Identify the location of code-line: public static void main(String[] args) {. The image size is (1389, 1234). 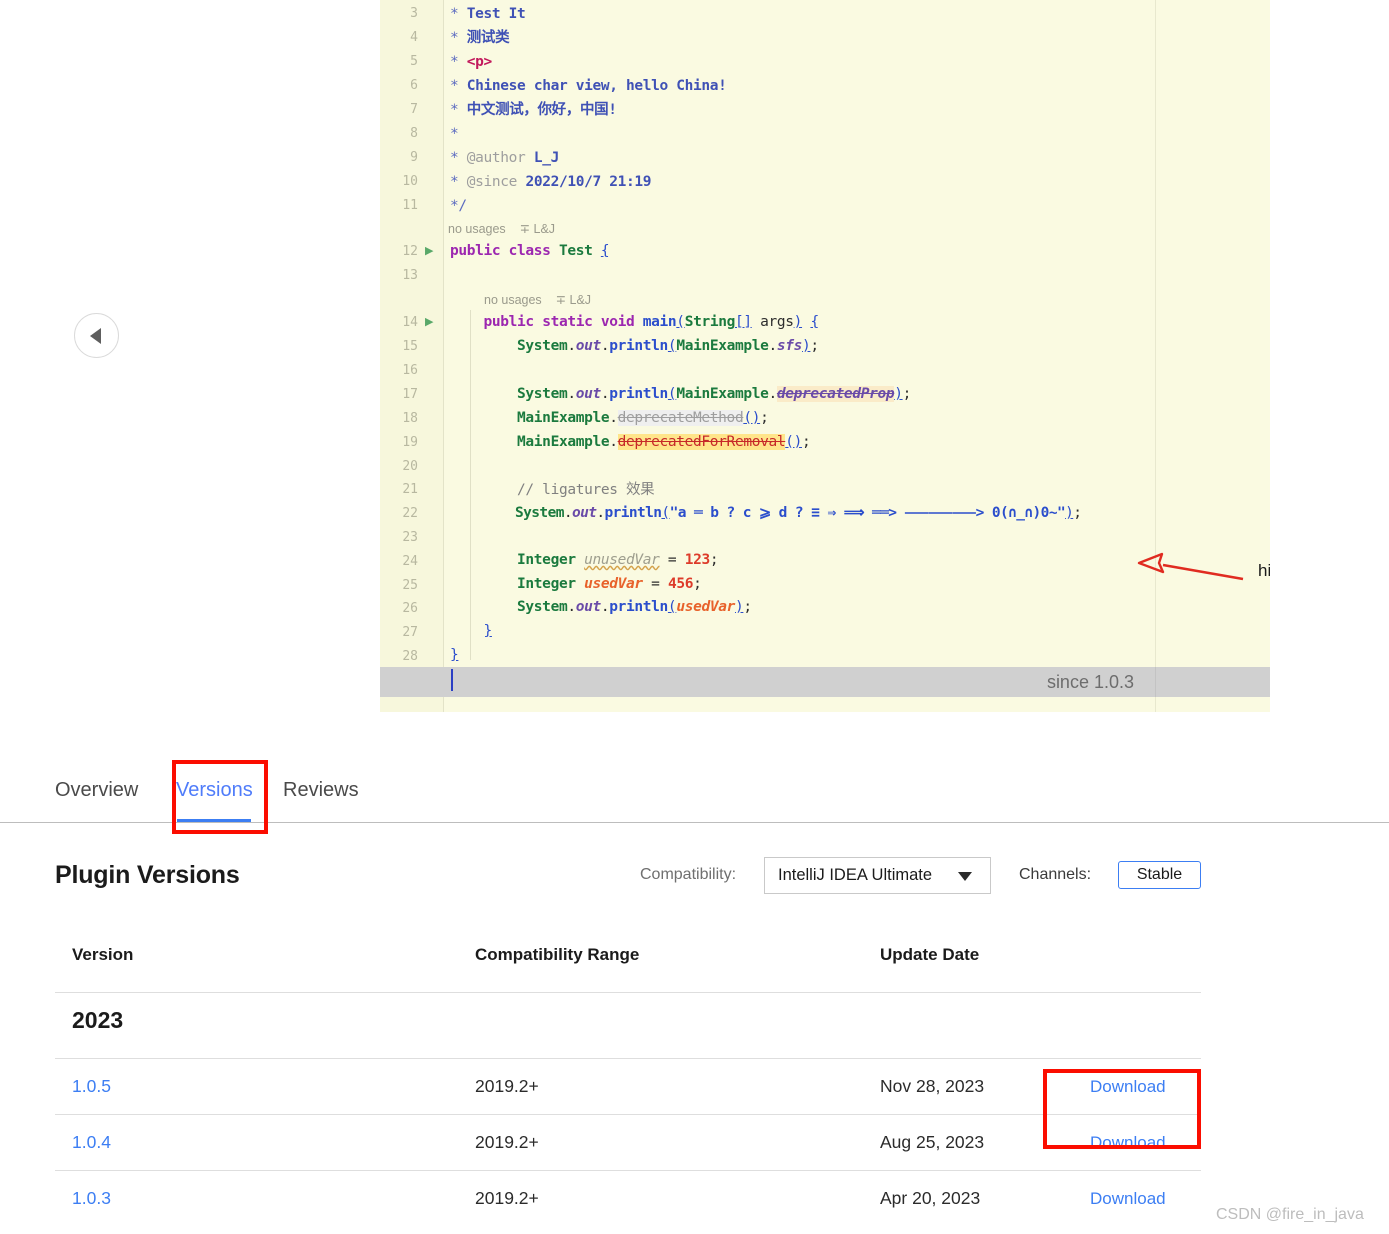
(651, 322).